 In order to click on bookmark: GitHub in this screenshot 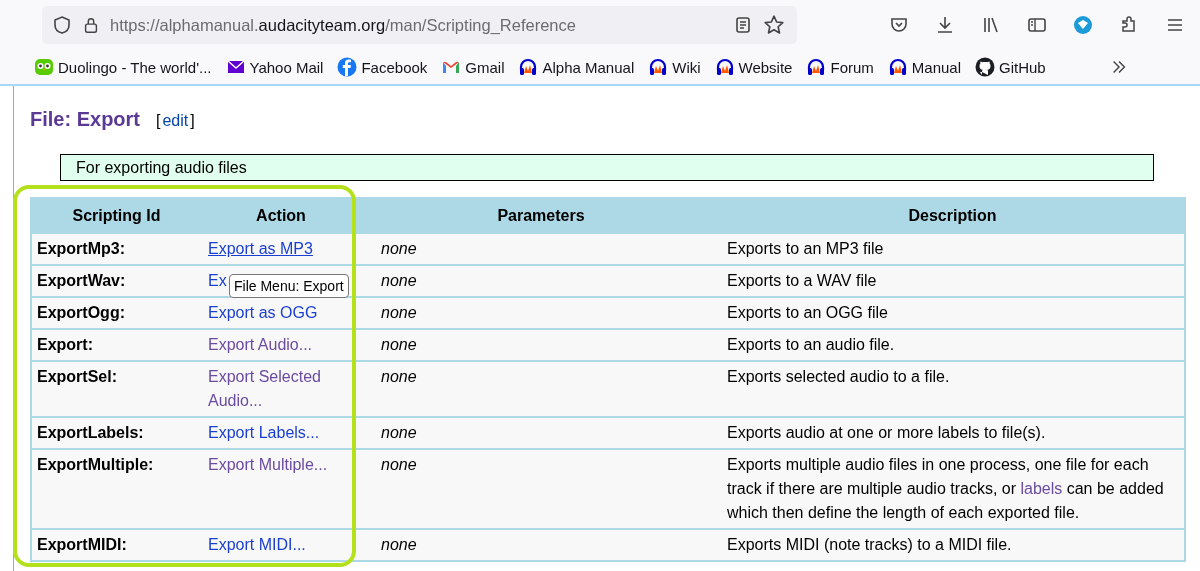, I will do `click(1010, 67)`.